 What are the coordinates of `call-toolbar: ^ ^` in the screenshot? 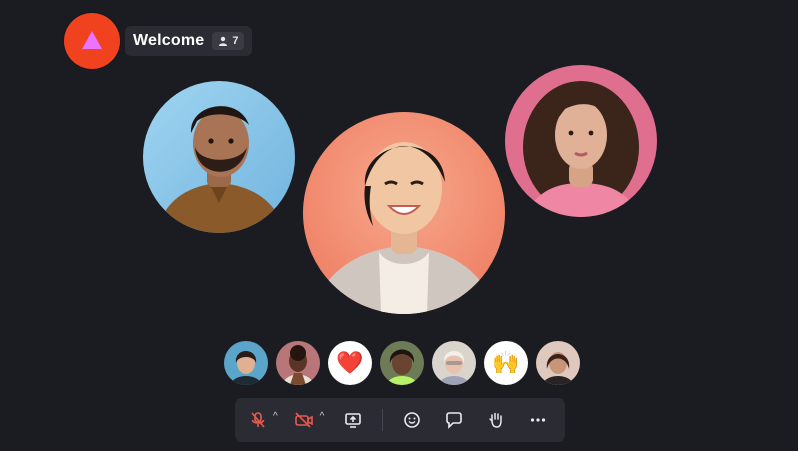 It's located at (400, 420).